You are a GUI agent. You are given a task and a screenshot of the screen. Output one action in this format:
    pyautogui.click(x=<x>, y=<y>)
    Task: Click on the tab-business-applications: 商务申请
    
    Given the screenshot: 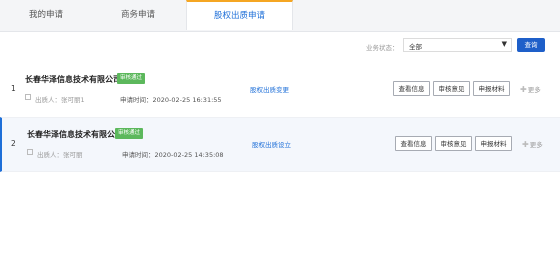 What is the action you would take?
    pyautogui.click(x=138, y=15)
    